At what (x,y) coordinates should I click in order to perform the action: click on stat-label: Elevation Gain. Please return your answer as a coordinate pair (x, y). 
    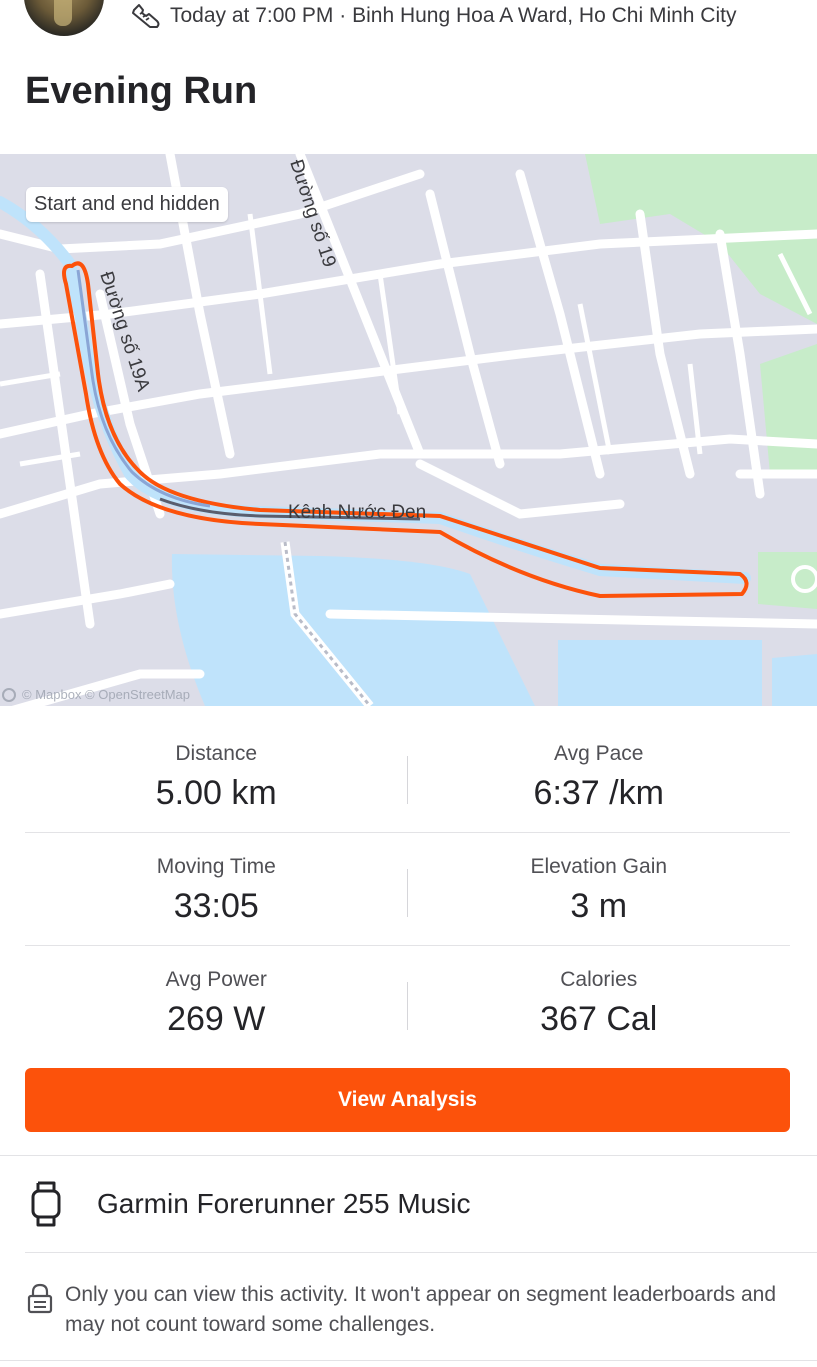
    Looking at the image, I should click on (599, 866).